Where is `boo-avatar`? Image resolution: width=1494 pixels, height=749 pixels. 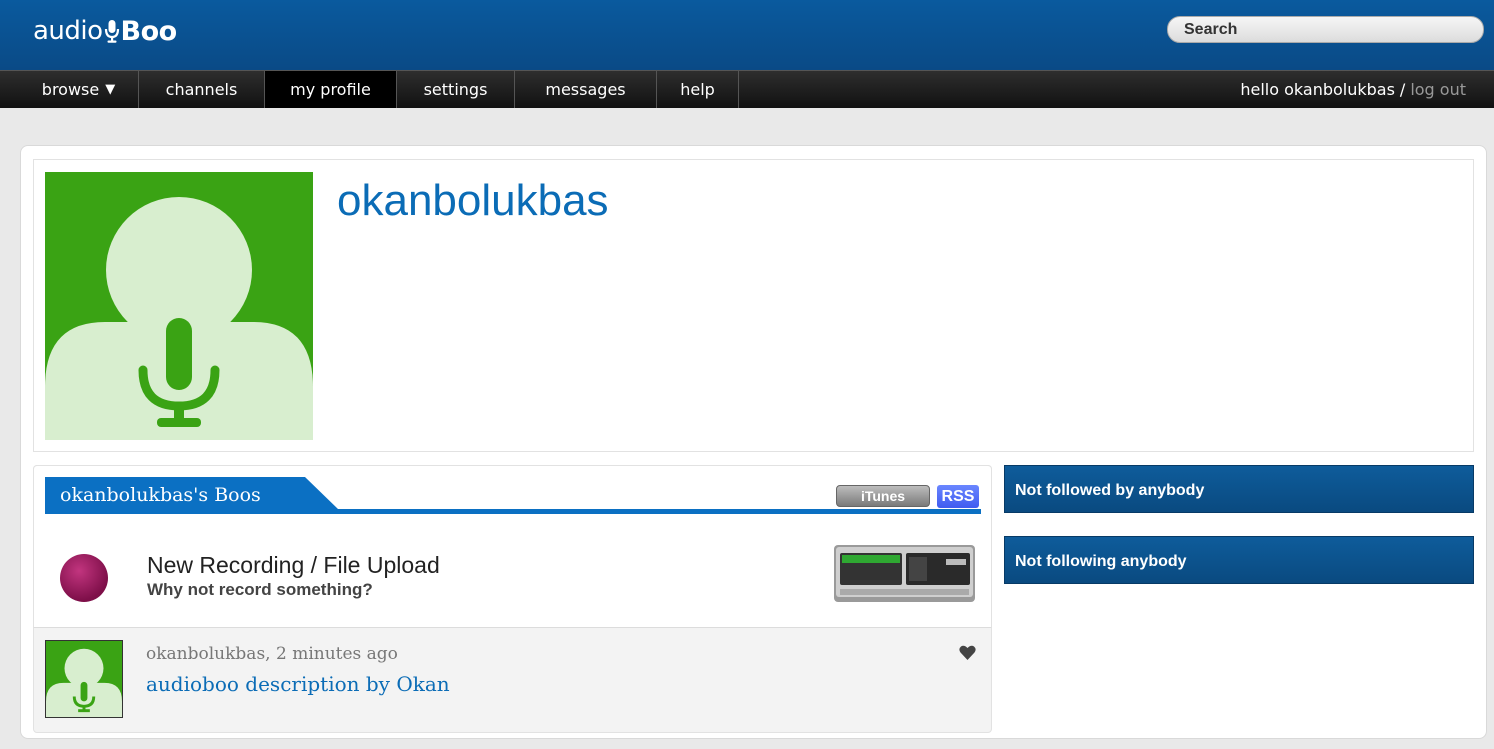 boo-avatar is located at coordinates (84, 679).